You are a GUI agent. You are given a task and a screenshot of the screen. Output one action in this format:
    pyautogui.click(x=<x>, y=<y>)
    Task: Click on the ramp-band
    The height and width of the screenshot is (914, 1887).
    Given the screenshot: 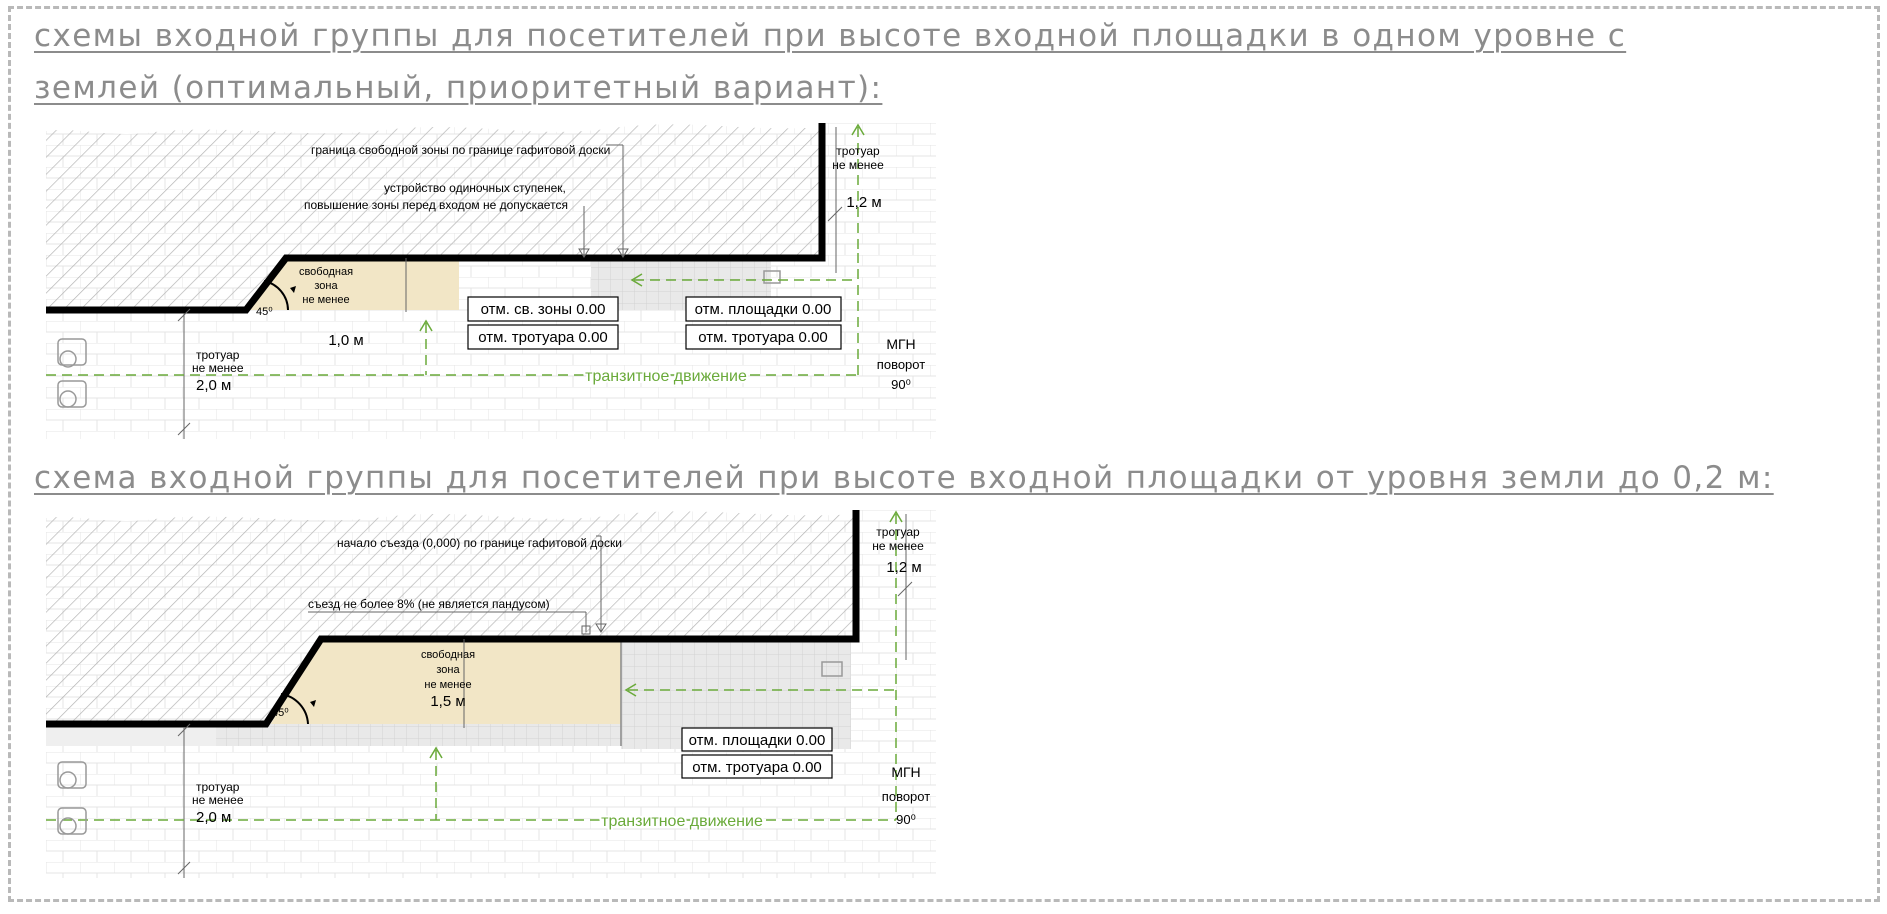 What is the action you would take?
    pyautogui.click(x=418, y=735)
    